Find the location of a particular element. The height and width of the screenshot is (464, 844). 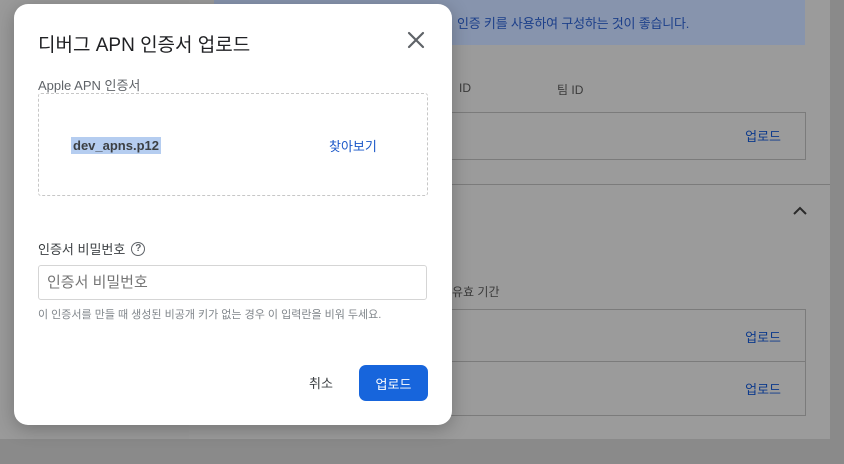

cancel-button: 취소 is located at coordinates (321, 382).